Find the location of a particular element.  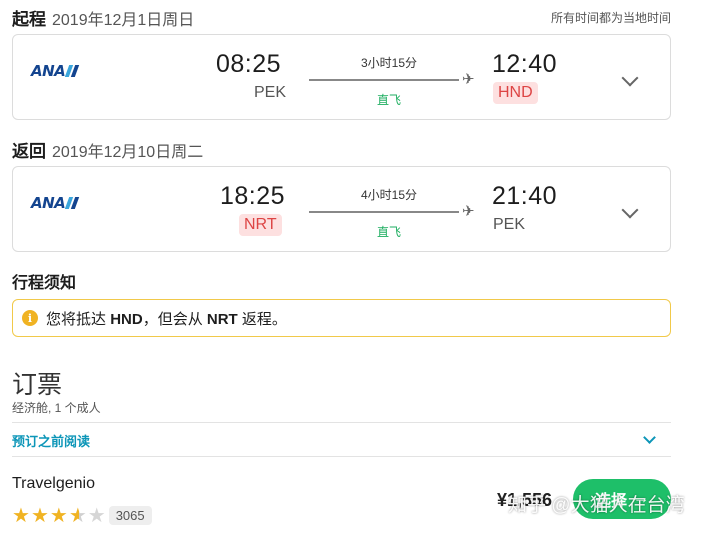

read-before-booking-link: 预订之前阅读 is located at coordinates (51, 440).